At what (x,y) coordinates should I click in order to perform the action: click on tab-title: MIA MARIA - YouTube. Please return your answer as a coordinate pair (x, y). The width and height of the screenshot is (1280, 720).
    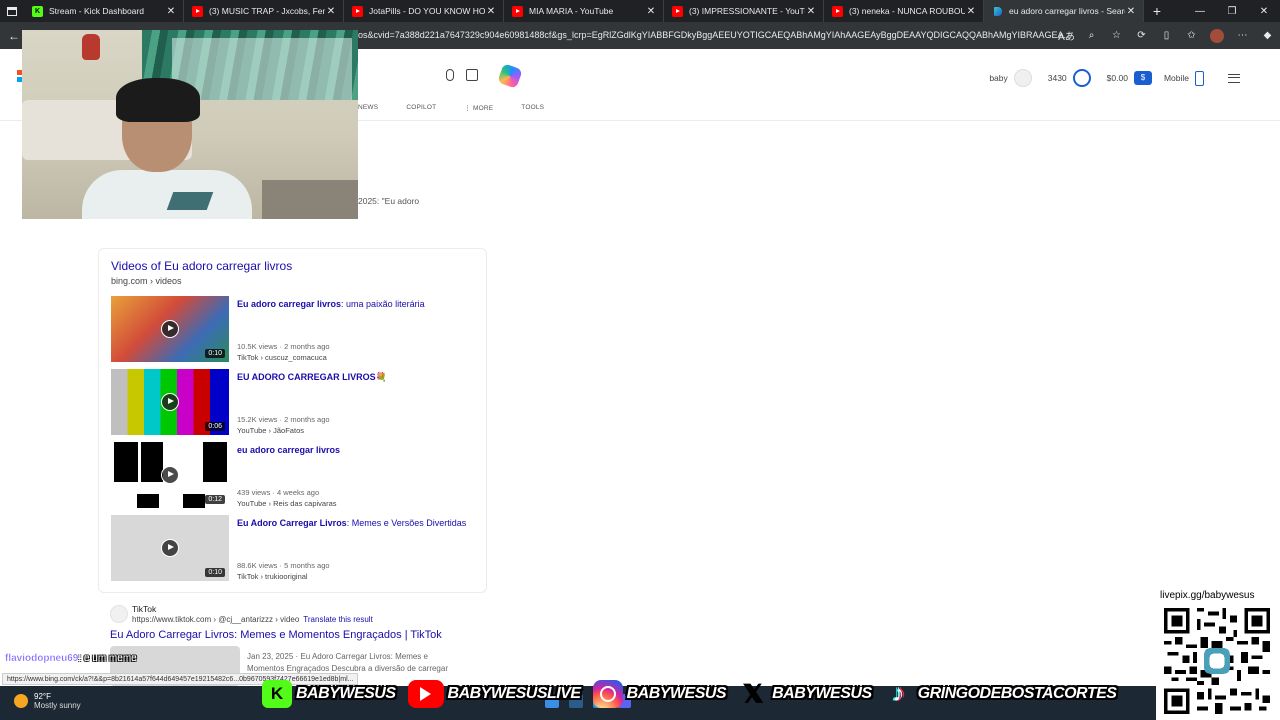
    Looking at the image, I should click on (571, 11).